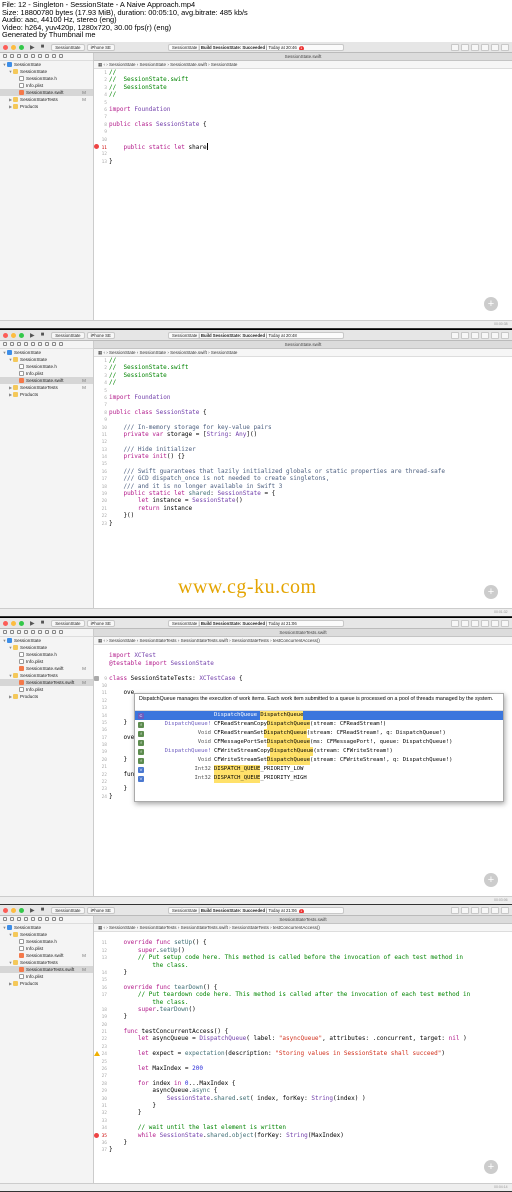 Image resolution: width=512 pixels, height=1192 pixels. What do you see at coordinates (100, 335) in the screenshot?
I see `scheme-device: iPhone SE` at bounding box center [100, 335].